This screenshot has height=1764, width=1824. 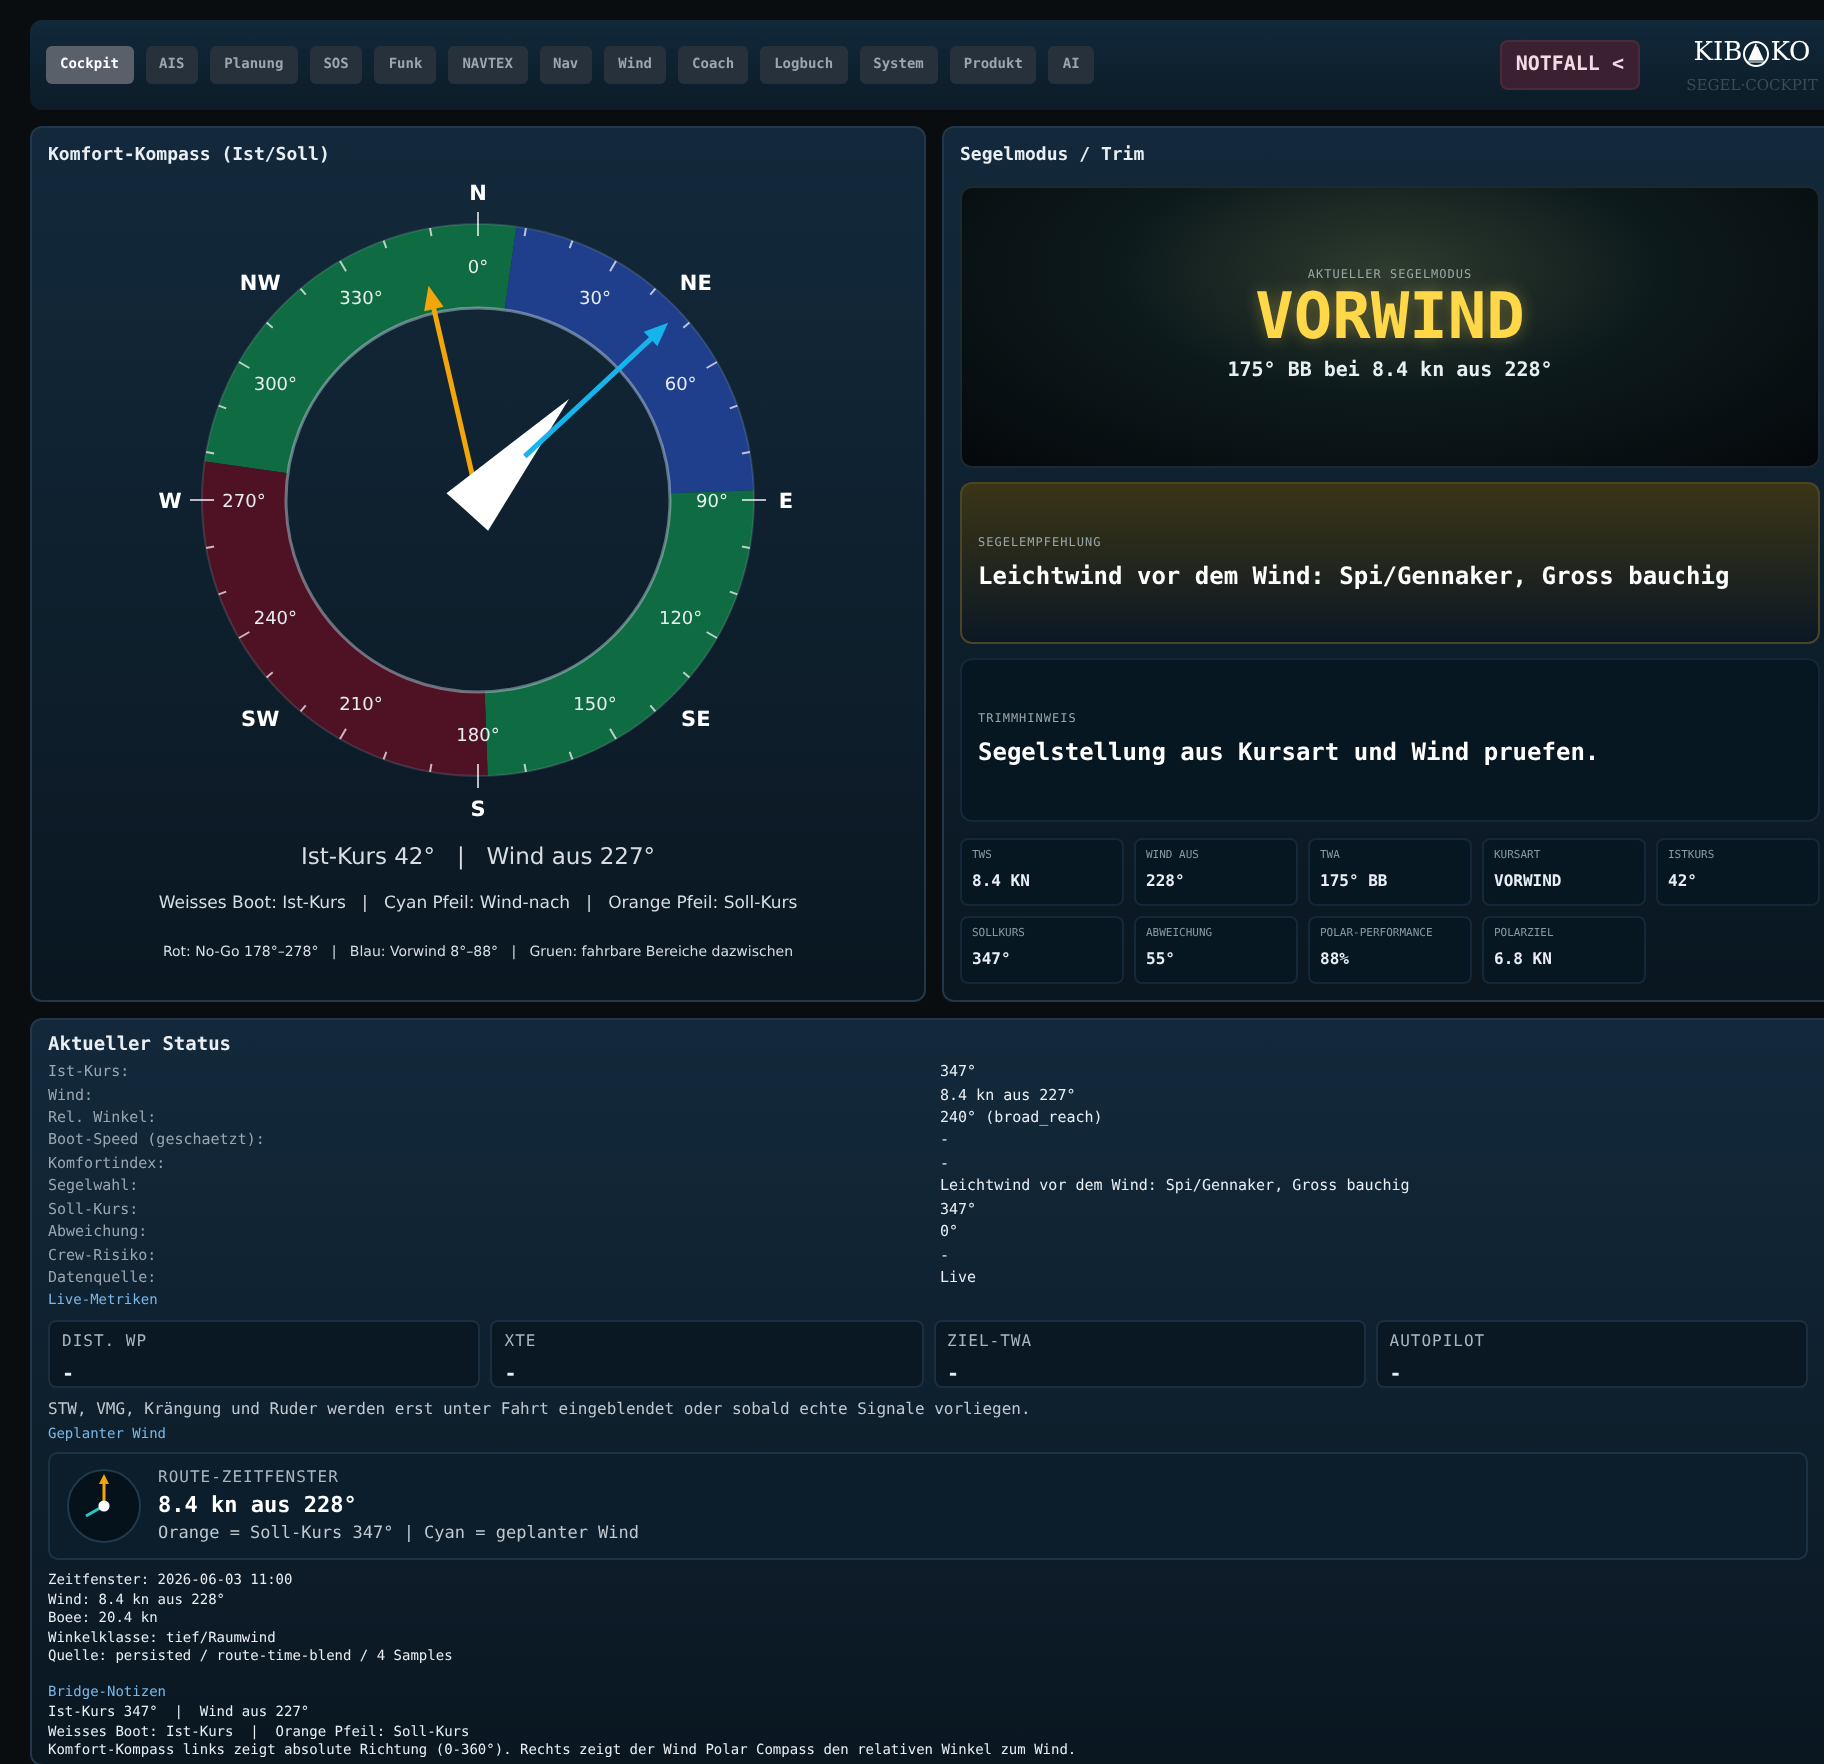 What do you see at coordinates (361, 704) in the screenshot?
I see `degree-label: 210°` at bounding box center [361, 704].